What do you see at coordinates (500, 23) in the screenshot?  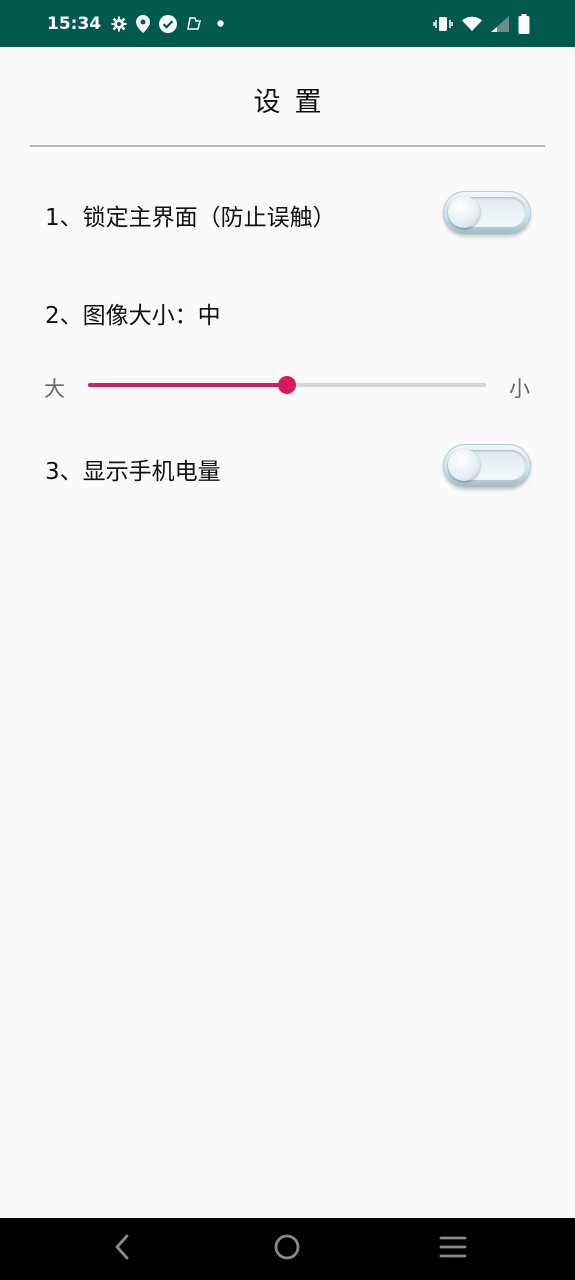 I see `cell-signal-icon` at bounding box center [500, 23].